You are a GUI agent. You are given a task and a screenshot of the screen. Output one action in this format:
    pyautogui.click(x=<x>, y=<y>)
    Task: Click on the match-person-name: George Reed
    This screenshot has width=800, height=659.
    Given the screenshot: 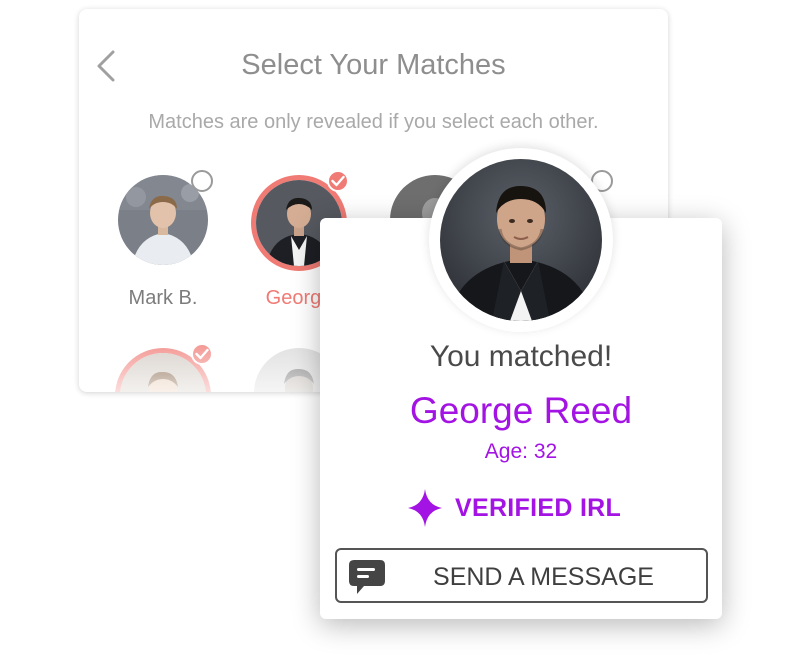 What is the action you would take?
    pyautogui.click(x=521, y=410)
    